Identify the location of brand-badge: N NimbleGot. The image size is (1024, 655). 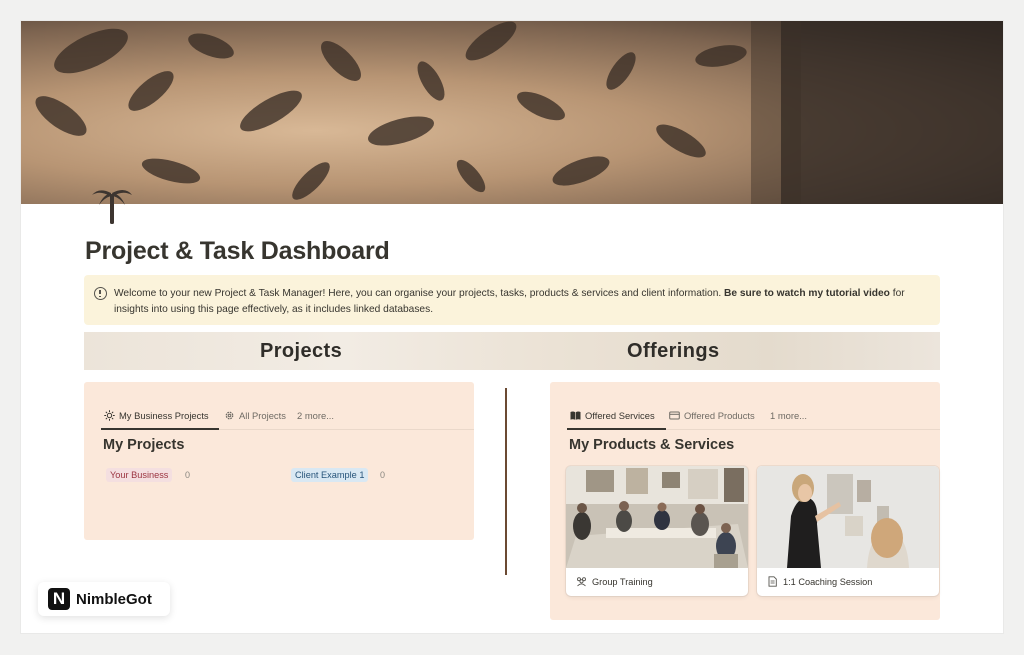
(104, 599).